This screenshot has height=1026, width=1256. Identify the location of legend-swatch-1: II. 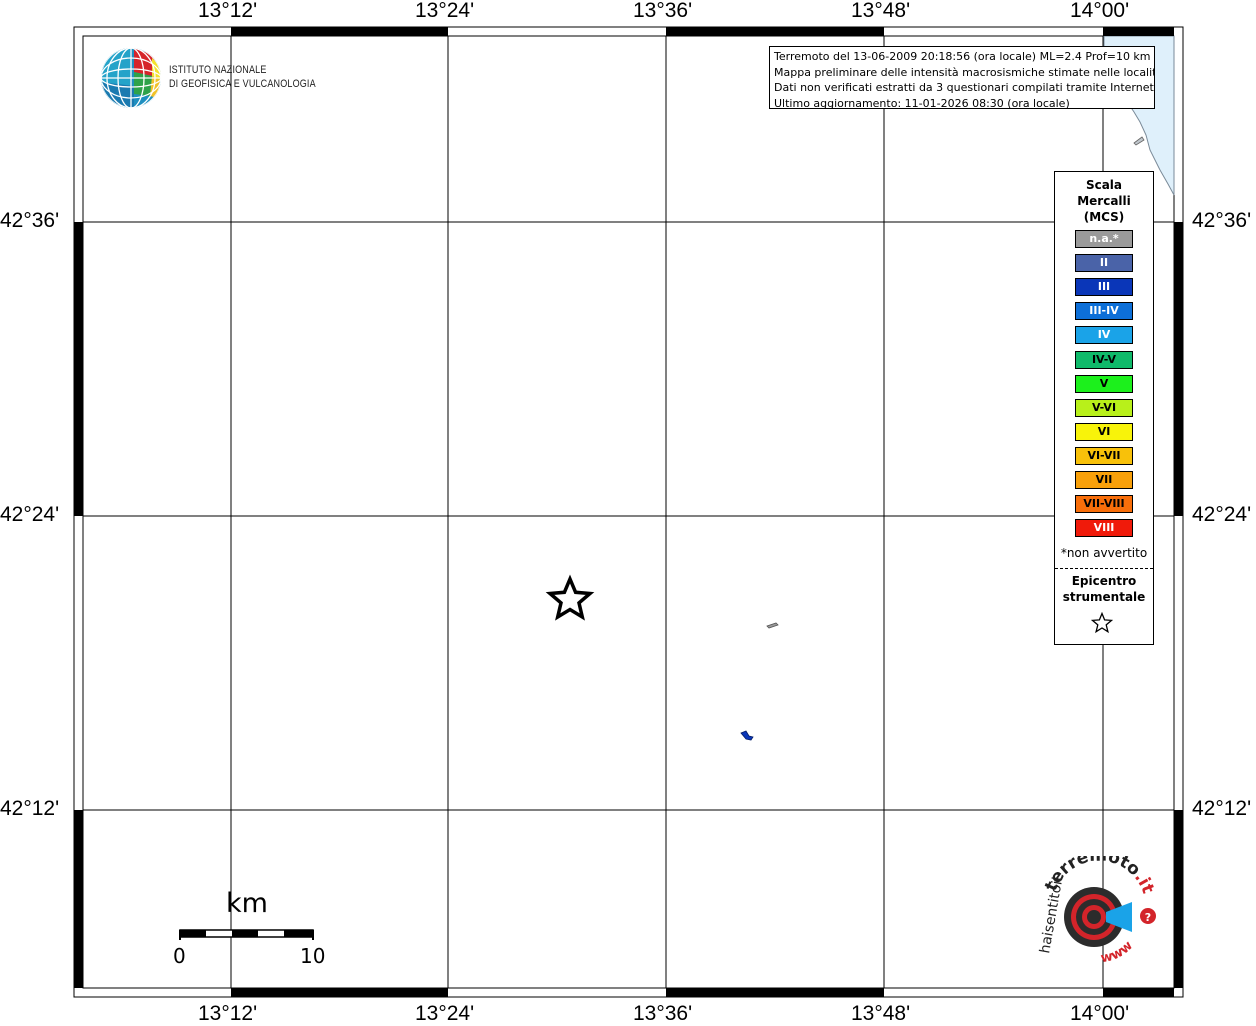
(1104, 263).